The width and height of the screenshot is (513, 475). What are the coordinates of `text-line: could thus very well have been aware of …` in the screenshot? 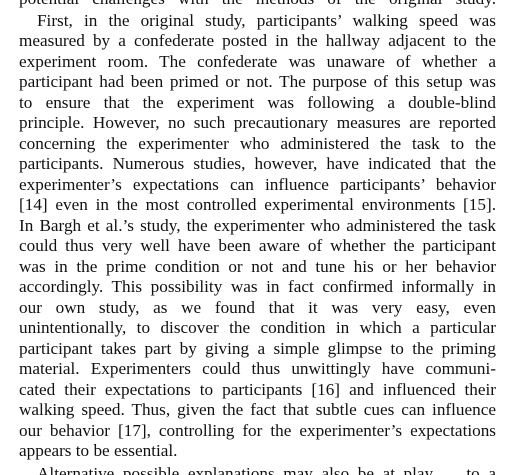 It's located at (257, 245).